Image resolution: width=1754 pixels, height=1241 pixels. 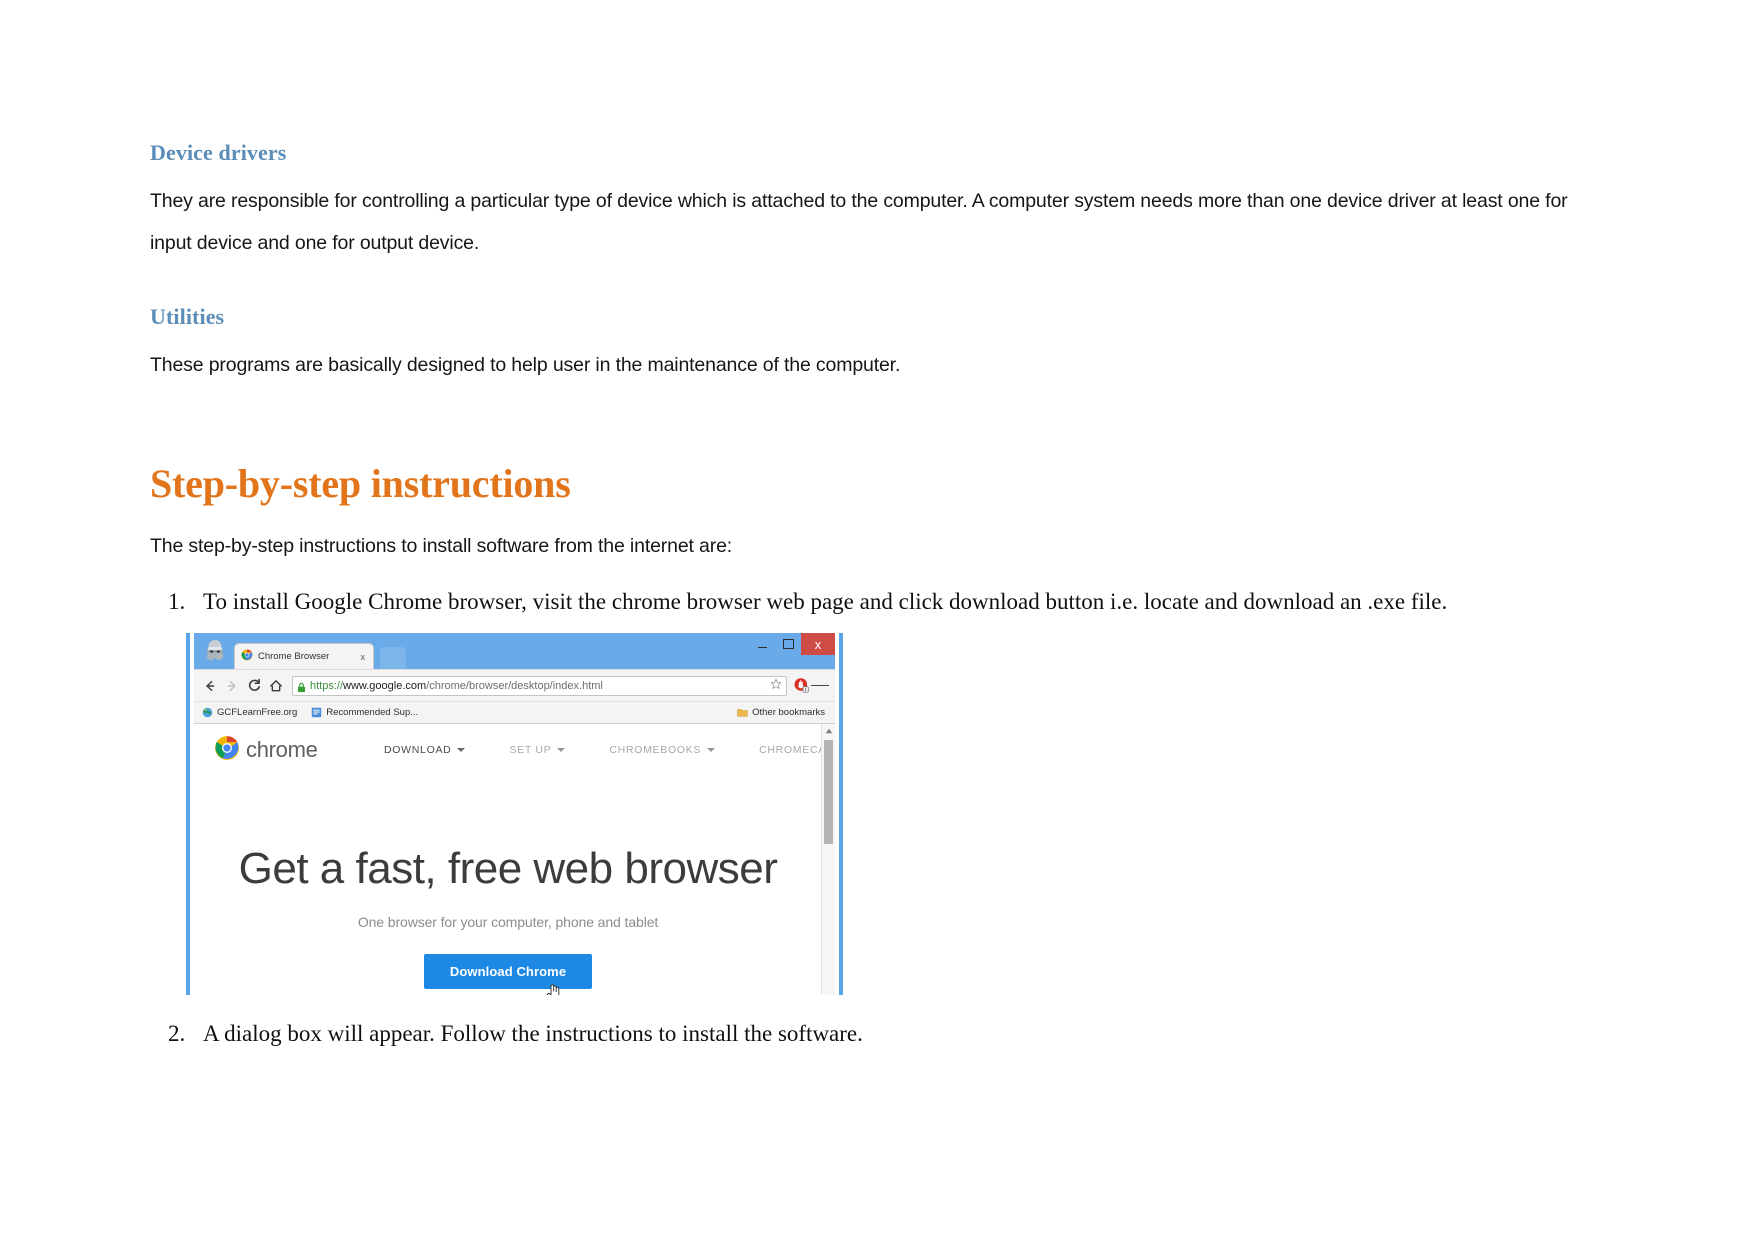 I want to click on url-host: www.google.com, so click(x=385, y=685).